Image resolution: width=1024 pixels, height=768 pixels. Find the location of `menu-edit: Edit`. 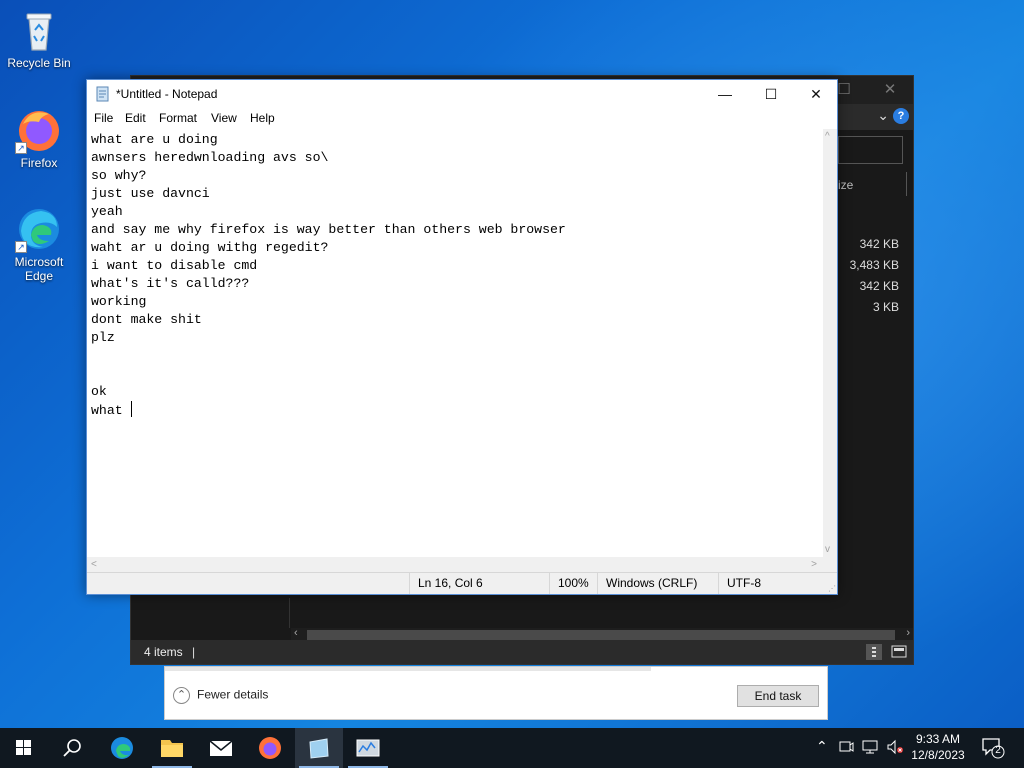

menu-edit: Edit is located at coordinates (135, 118).